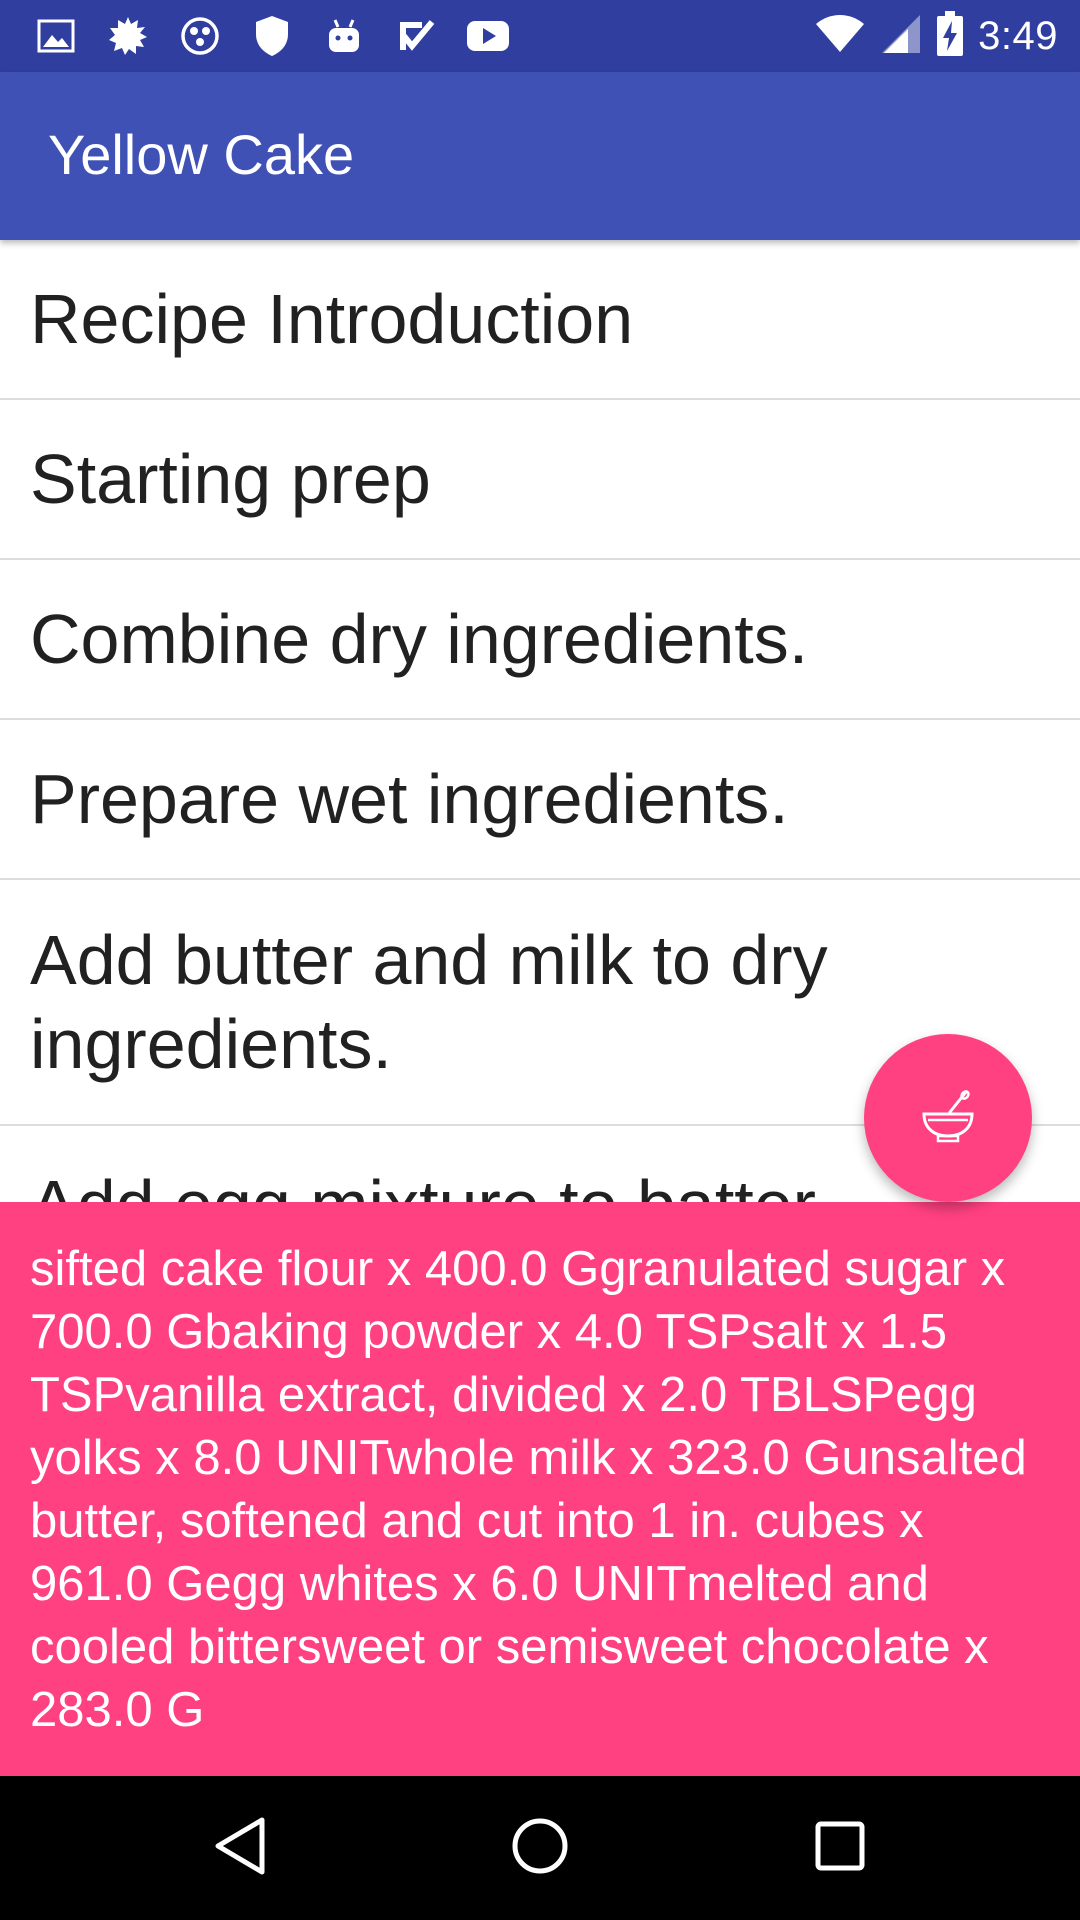 The height and width of the screenshot is (1920, 1080). I want to click on recents-icon, so click(840, 1848).